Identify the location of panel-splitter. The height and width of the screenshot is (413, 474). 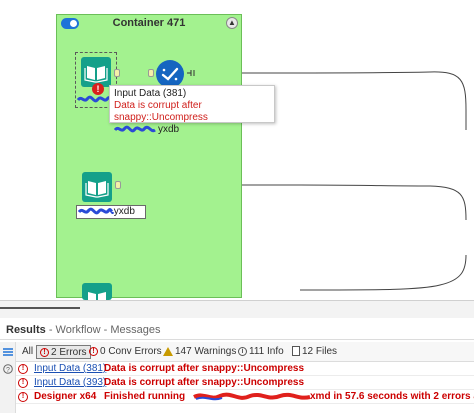
(237, 309).